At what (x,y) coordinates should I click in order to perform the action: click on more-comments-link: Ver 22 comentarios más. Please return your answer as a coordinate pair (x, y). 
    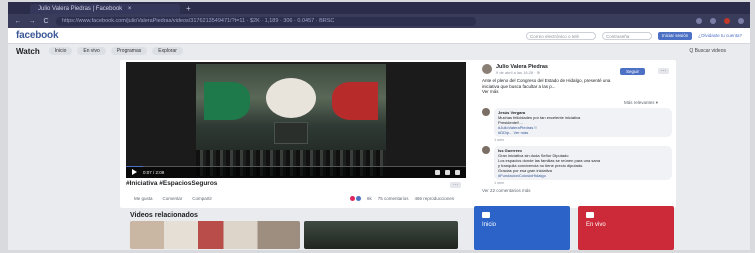
    Looking at the image, I should click on (506, 190).